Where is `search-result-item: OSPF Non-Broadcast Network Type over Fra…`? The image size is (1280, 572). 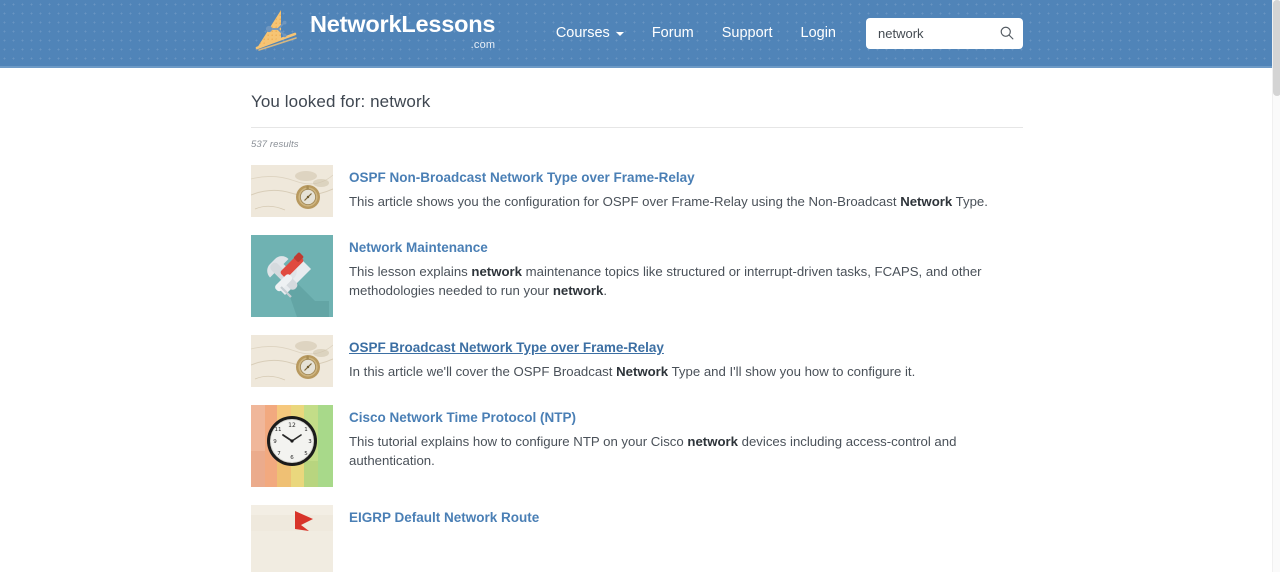 search-result-item: OSPF Non-Broadcast Network Type over Fra… is located at coordinates (637, 191).